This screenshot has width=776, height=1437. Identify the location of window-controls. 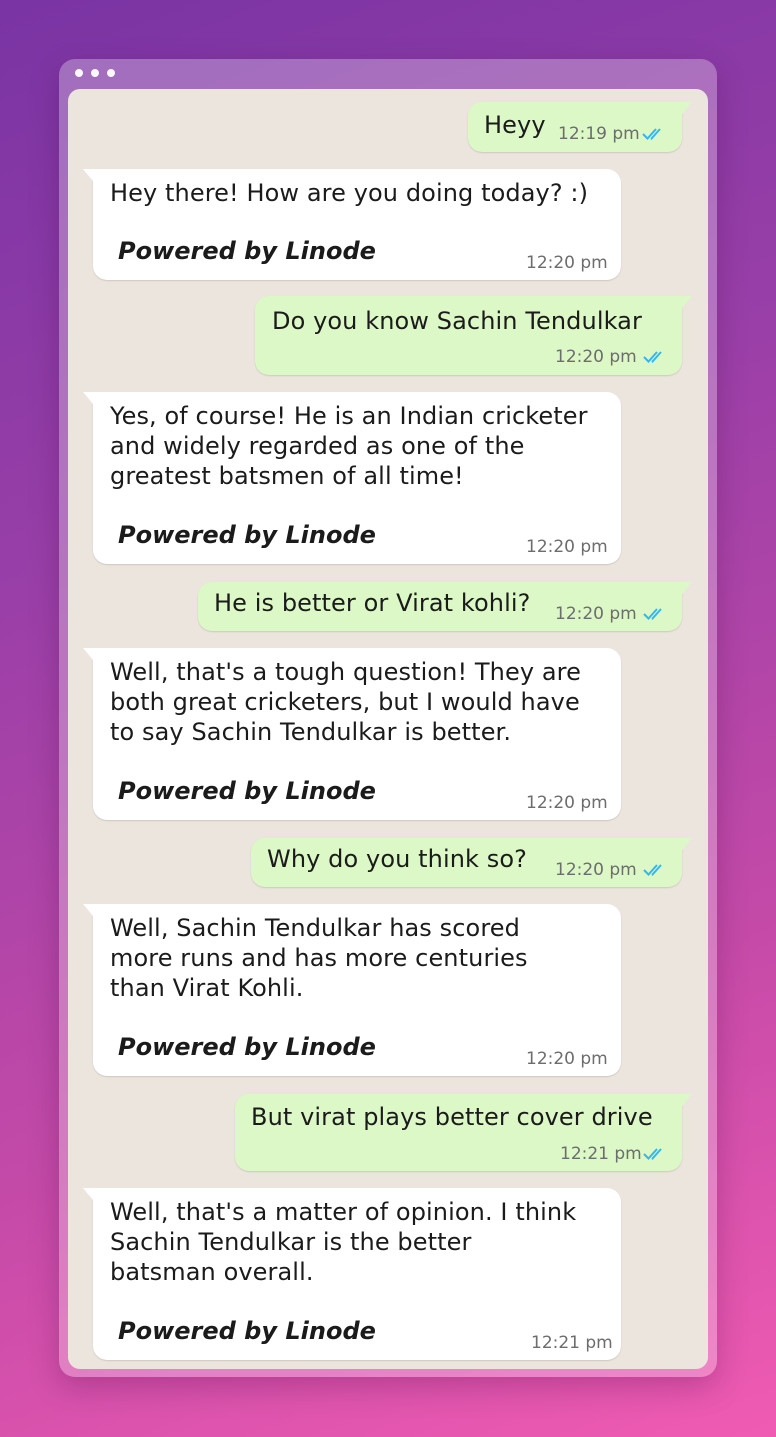
(95, 73).